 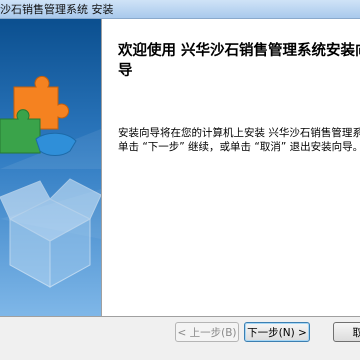 I want to click on cancel-button: 取消, so click(x=346, y=332).